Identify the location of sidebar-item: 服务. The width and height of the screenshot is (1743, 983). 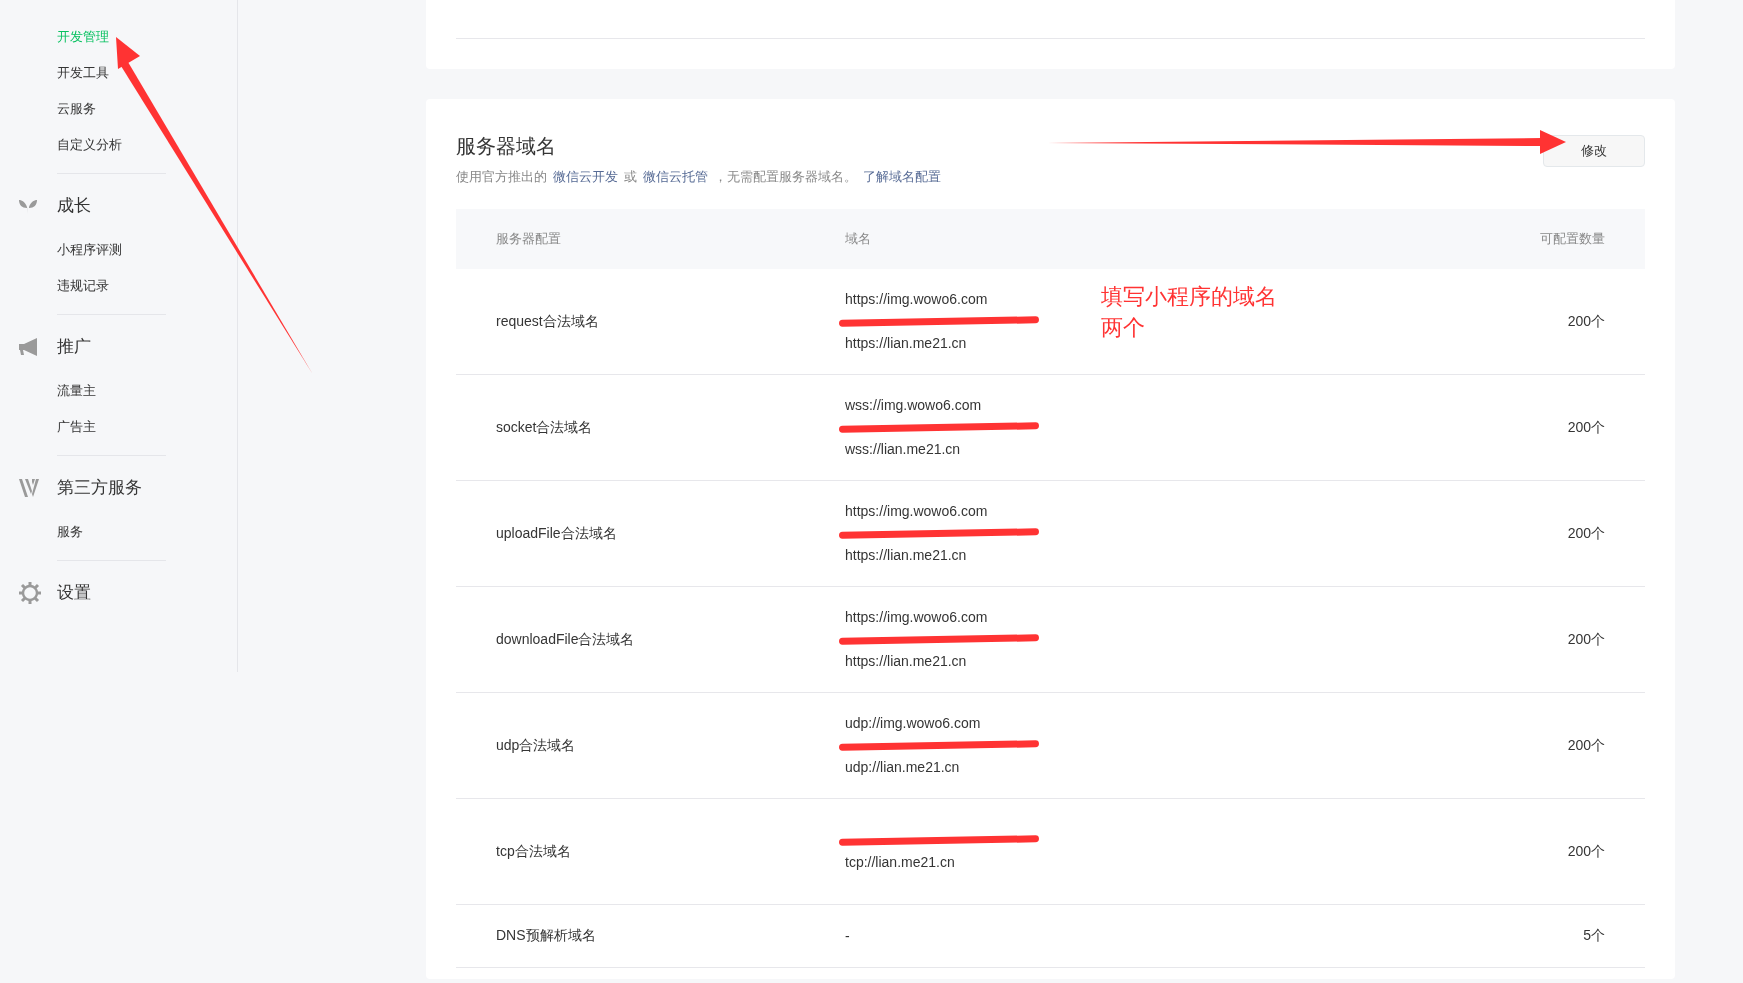
(147, 532).